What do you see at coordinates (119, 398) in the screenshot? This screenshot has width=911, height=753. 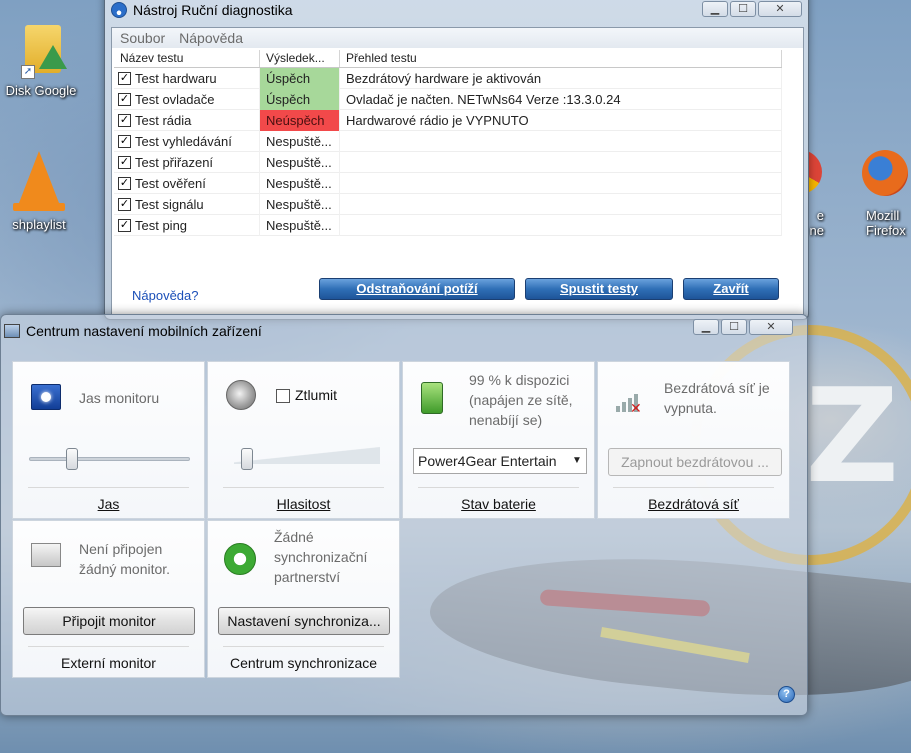 I see `brightness-text: Jas monitoru` at bounding box center [119, 398].